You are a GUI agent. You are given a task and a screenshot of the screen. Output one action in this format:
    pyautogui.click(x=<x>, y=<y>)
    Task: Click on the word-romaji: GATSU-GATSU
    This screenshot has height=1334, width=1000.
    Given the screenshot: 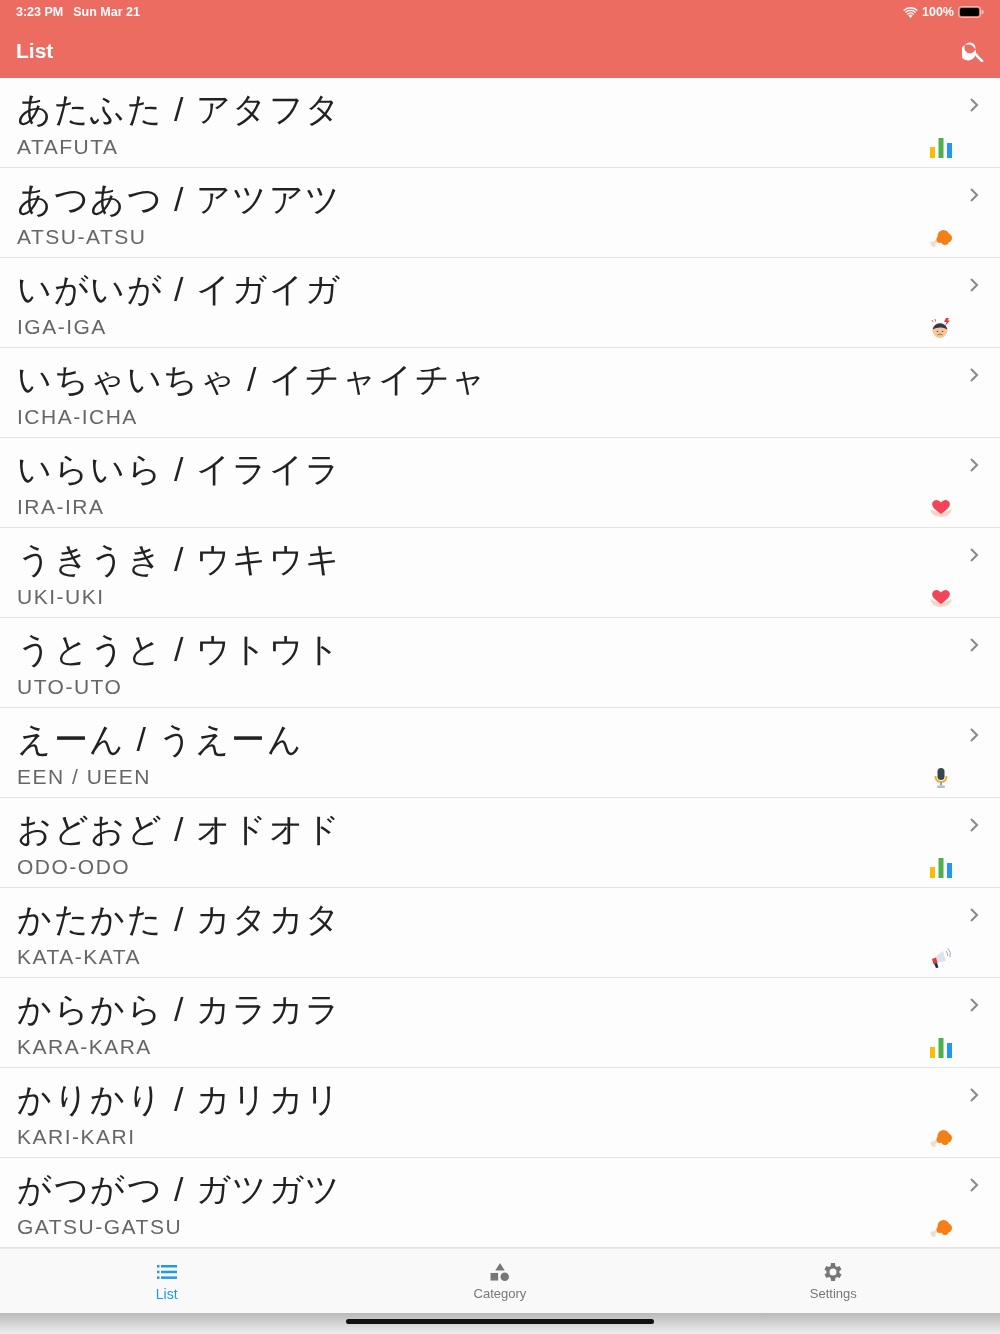 What is the action you would take?
    pyautogui.click(x=100, y=1227)
    